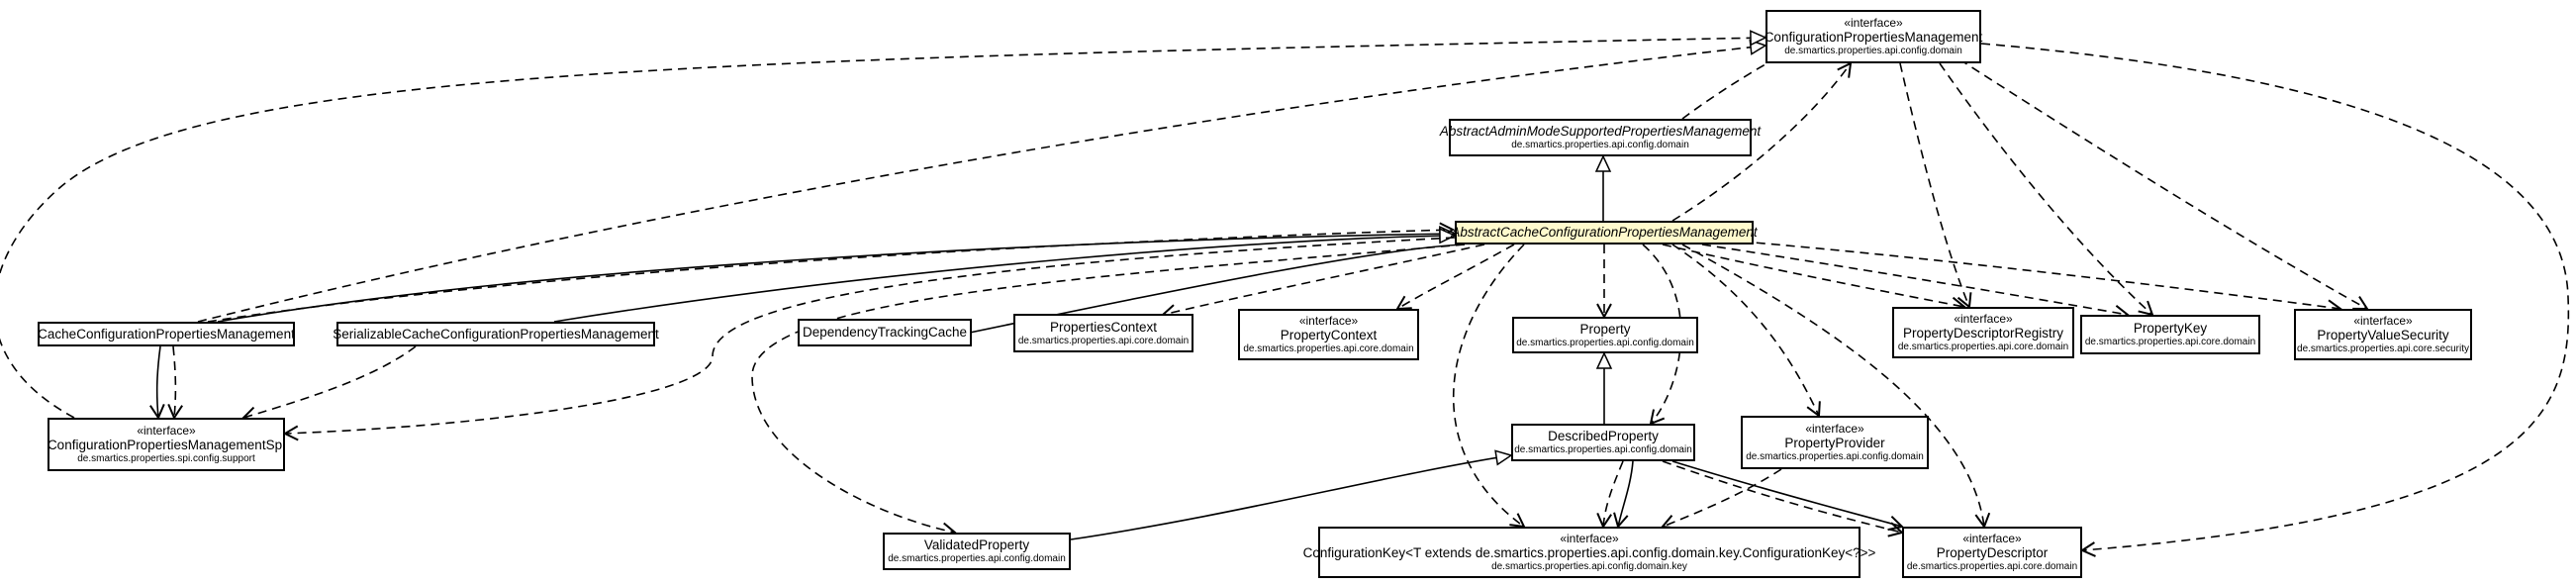 This screenshot has height=586, width=2576. I want to click on class-dependency-tracking-cache: DependencyTrackingCache, so click(885, 332).